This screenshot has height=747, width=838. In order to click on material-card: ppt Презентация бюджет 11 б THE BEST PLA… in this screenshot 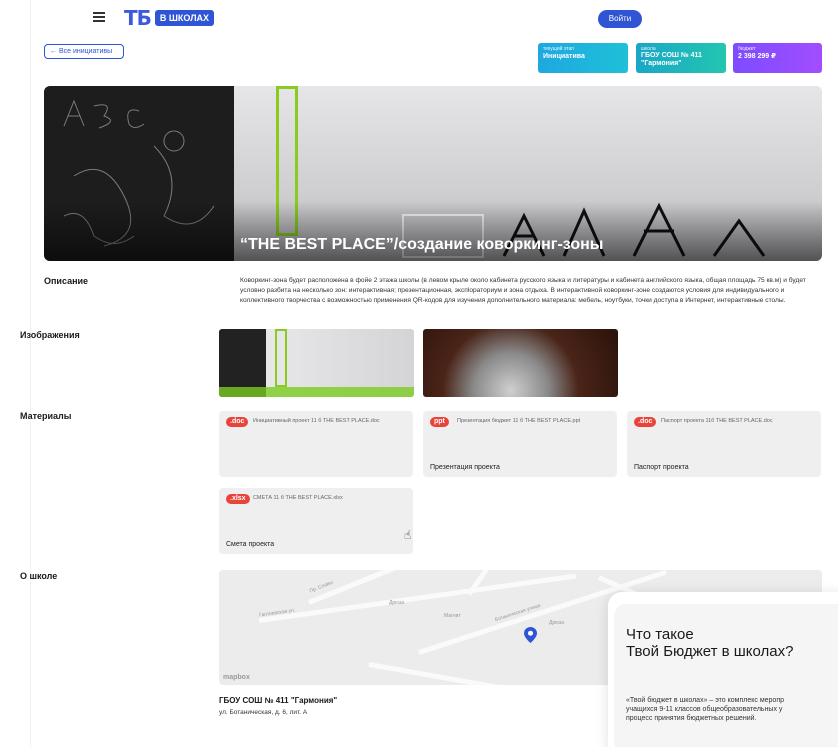, I will do `click(520, 444)`.